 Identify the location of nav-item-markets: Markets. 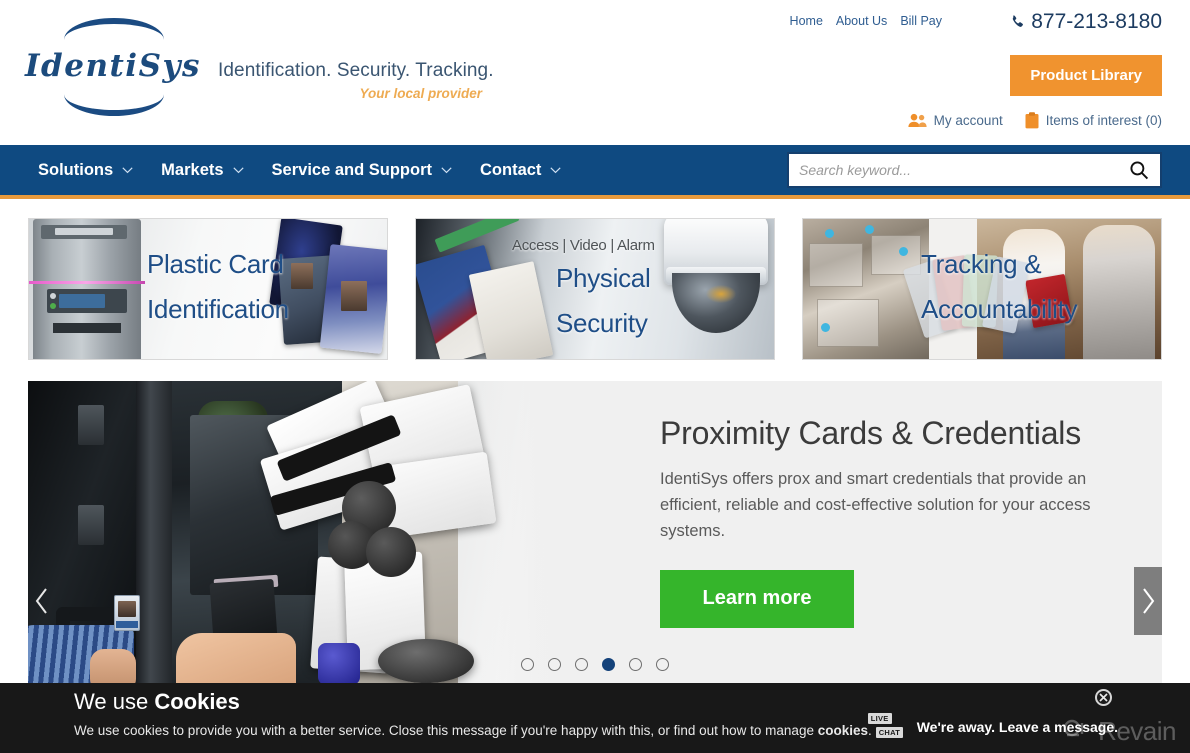
(202, 170).